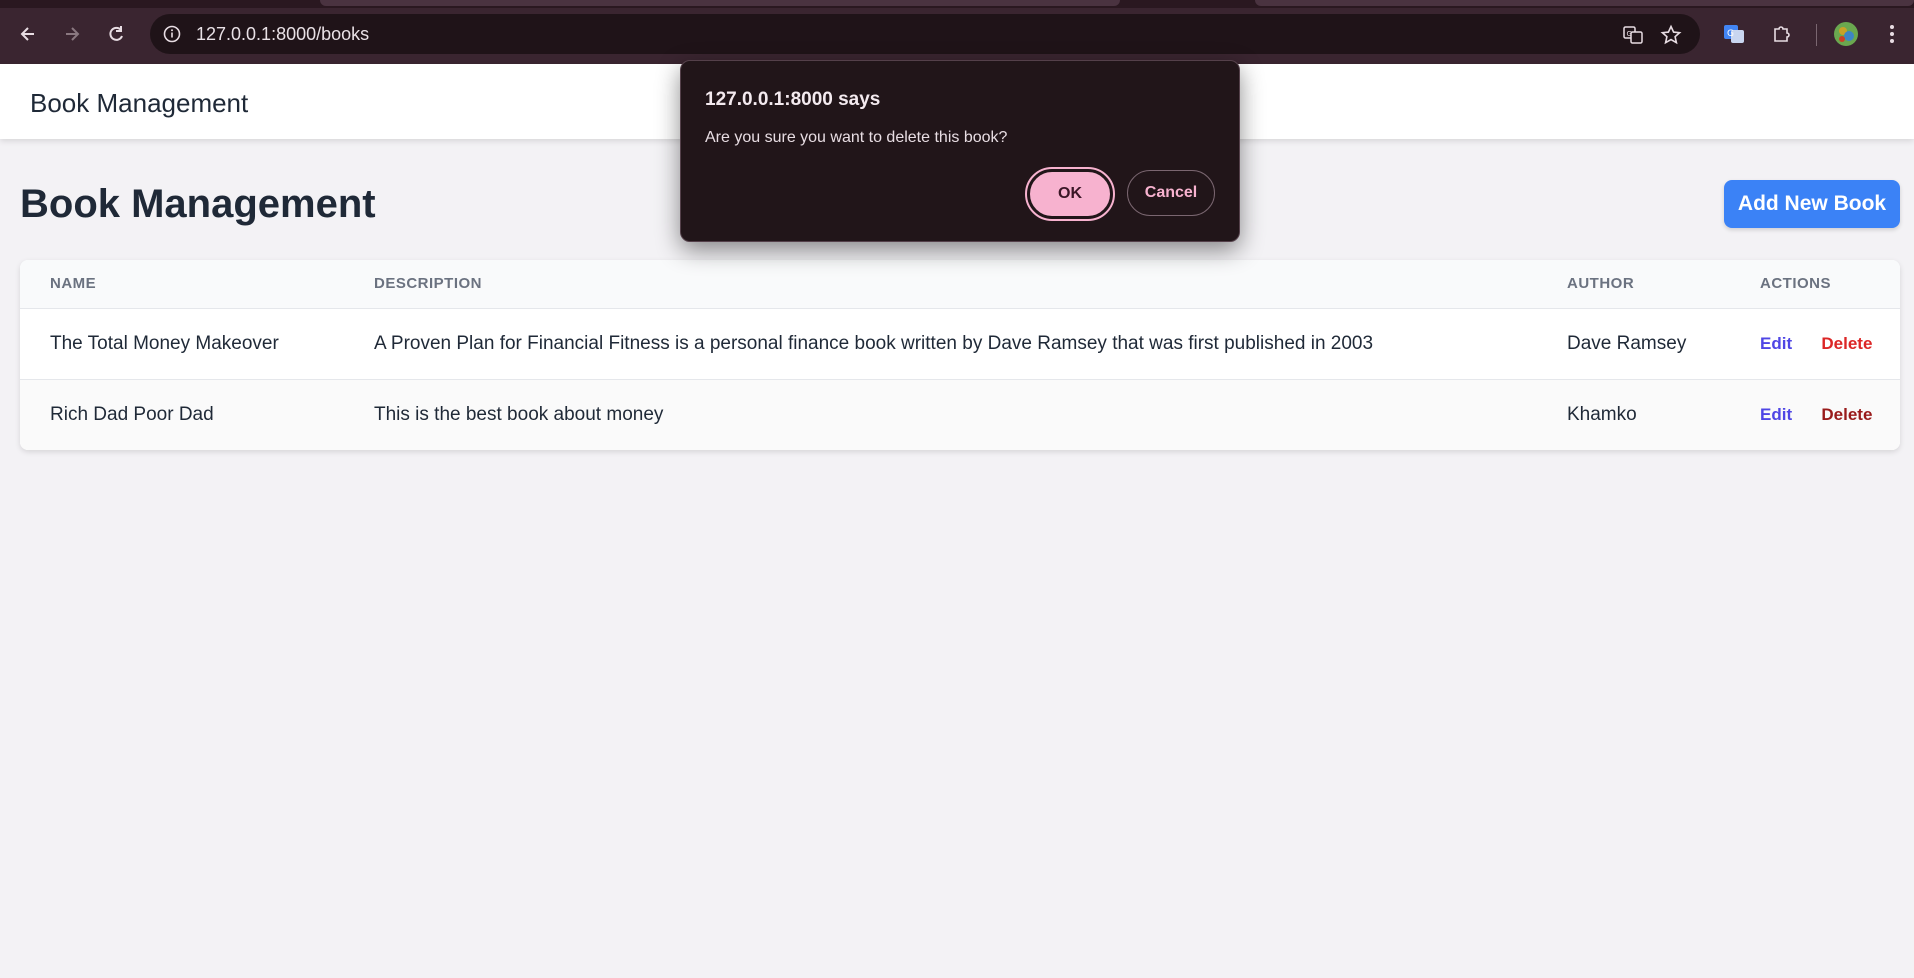 Image resolution: width=1914 pixels, height=978 pixels. Describe the element at coordinates (925, 34) in the screenshot. I see `address-bar: 127.0.0.1:8000/books G` at that location.